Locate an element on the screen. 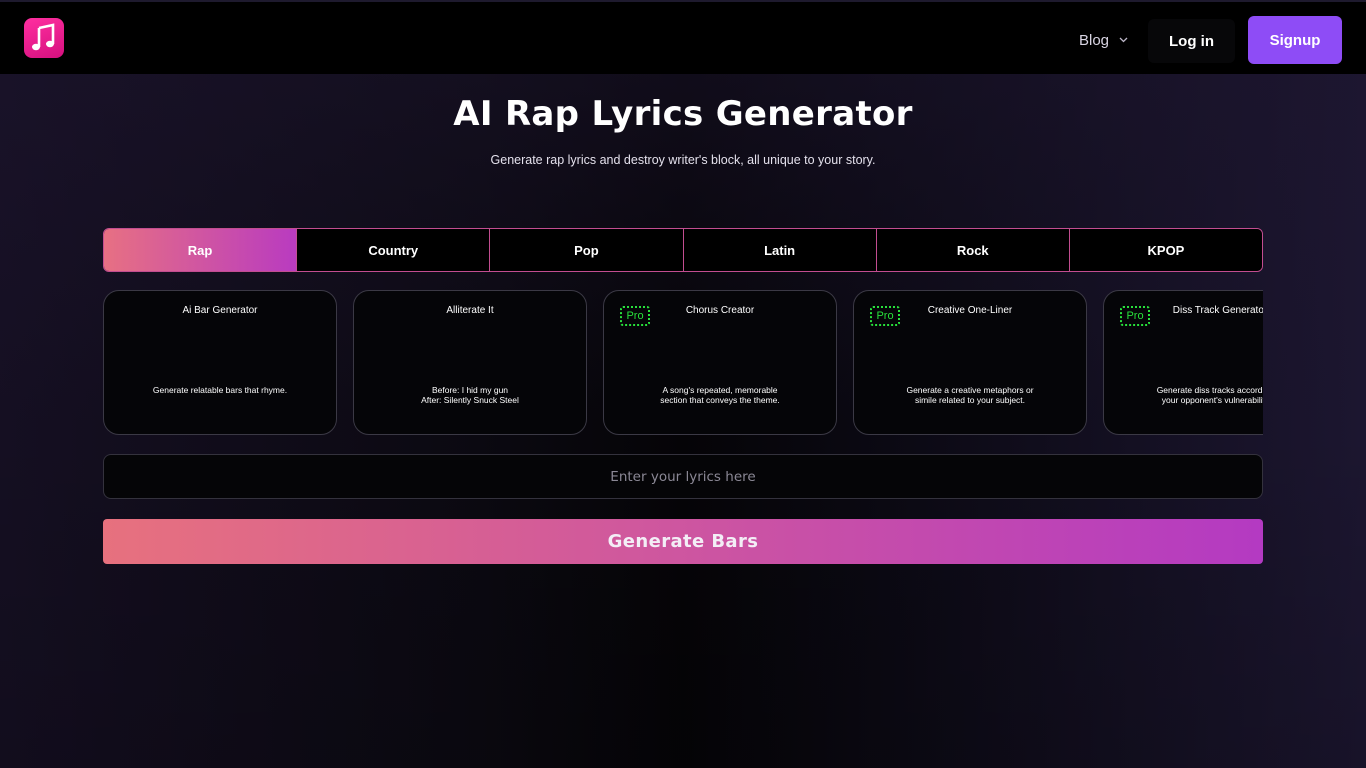  genre-tabs: Rap Country Pop Latin Rock KPOP is located at coordinates (683, 250).